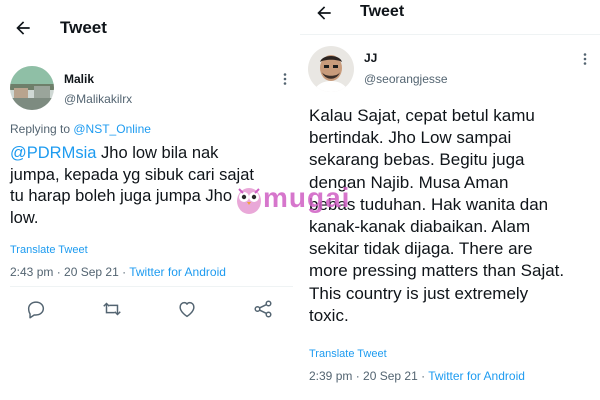 The height and width of the screenshot is (400, 600). What do you see at coordinates (157, 153) in the screenshot?
I see `tweet-text-segment: Jho low bila nak` at bounding box center [157, 153].